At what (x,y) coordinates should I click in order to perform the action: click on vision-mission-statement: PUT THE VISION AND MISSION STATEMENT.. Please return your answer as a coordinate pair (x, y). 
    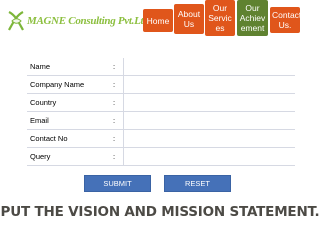
    Looking at the image, I should click on (160, 212).